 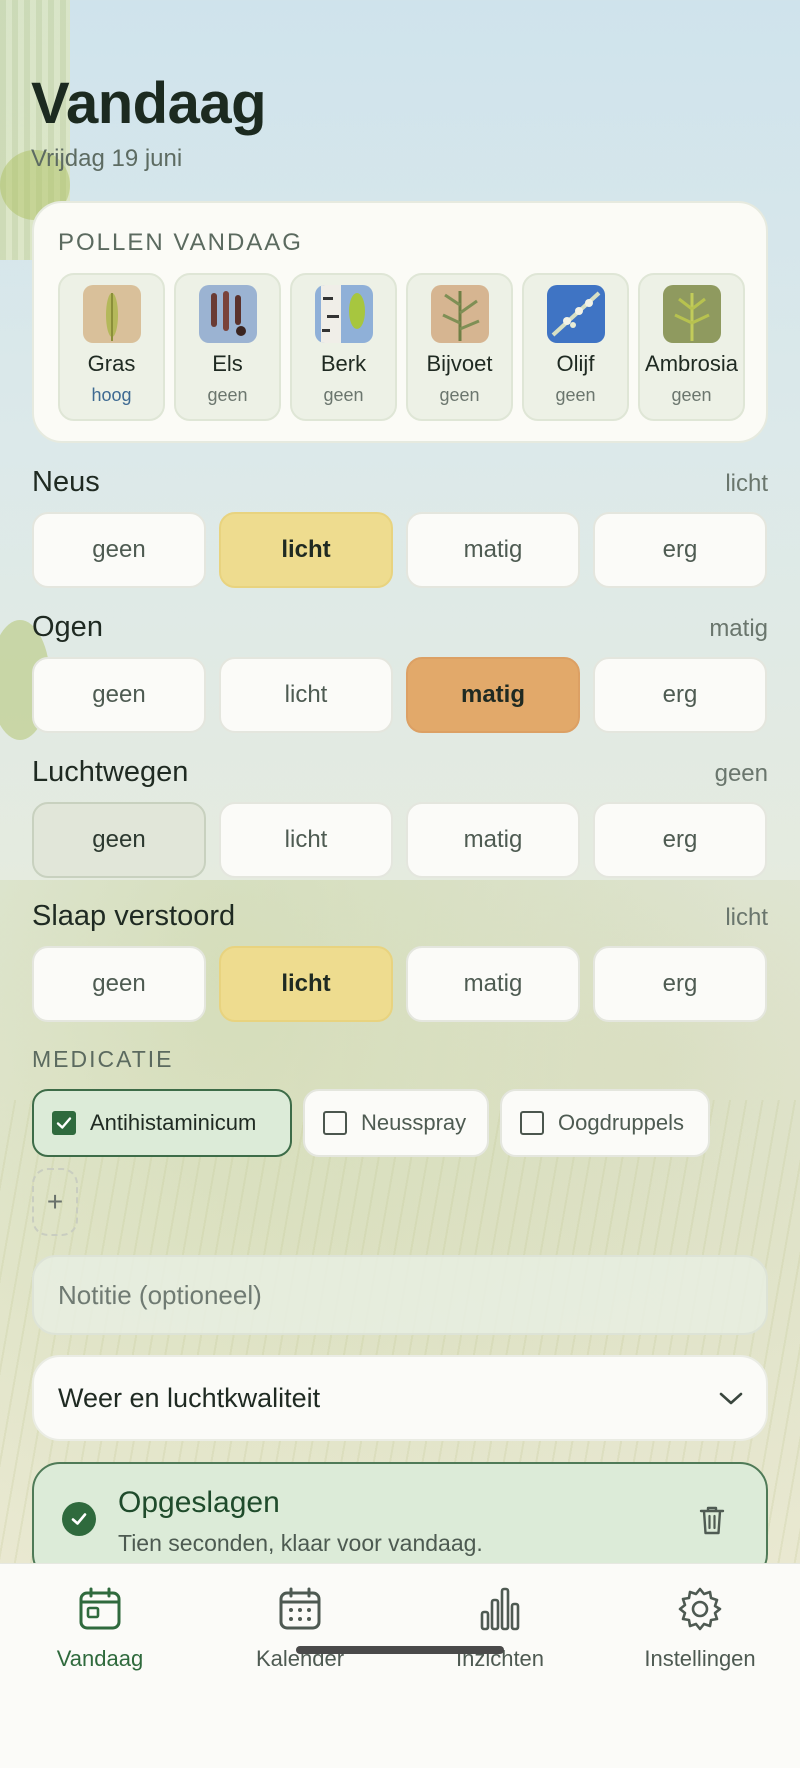 What do you see at coordinates (300, 1543) in the screenshot?
I see `saved-subtitle: Tien seconden, klaar voor vandaag.` at bounding box center [300, 1543].